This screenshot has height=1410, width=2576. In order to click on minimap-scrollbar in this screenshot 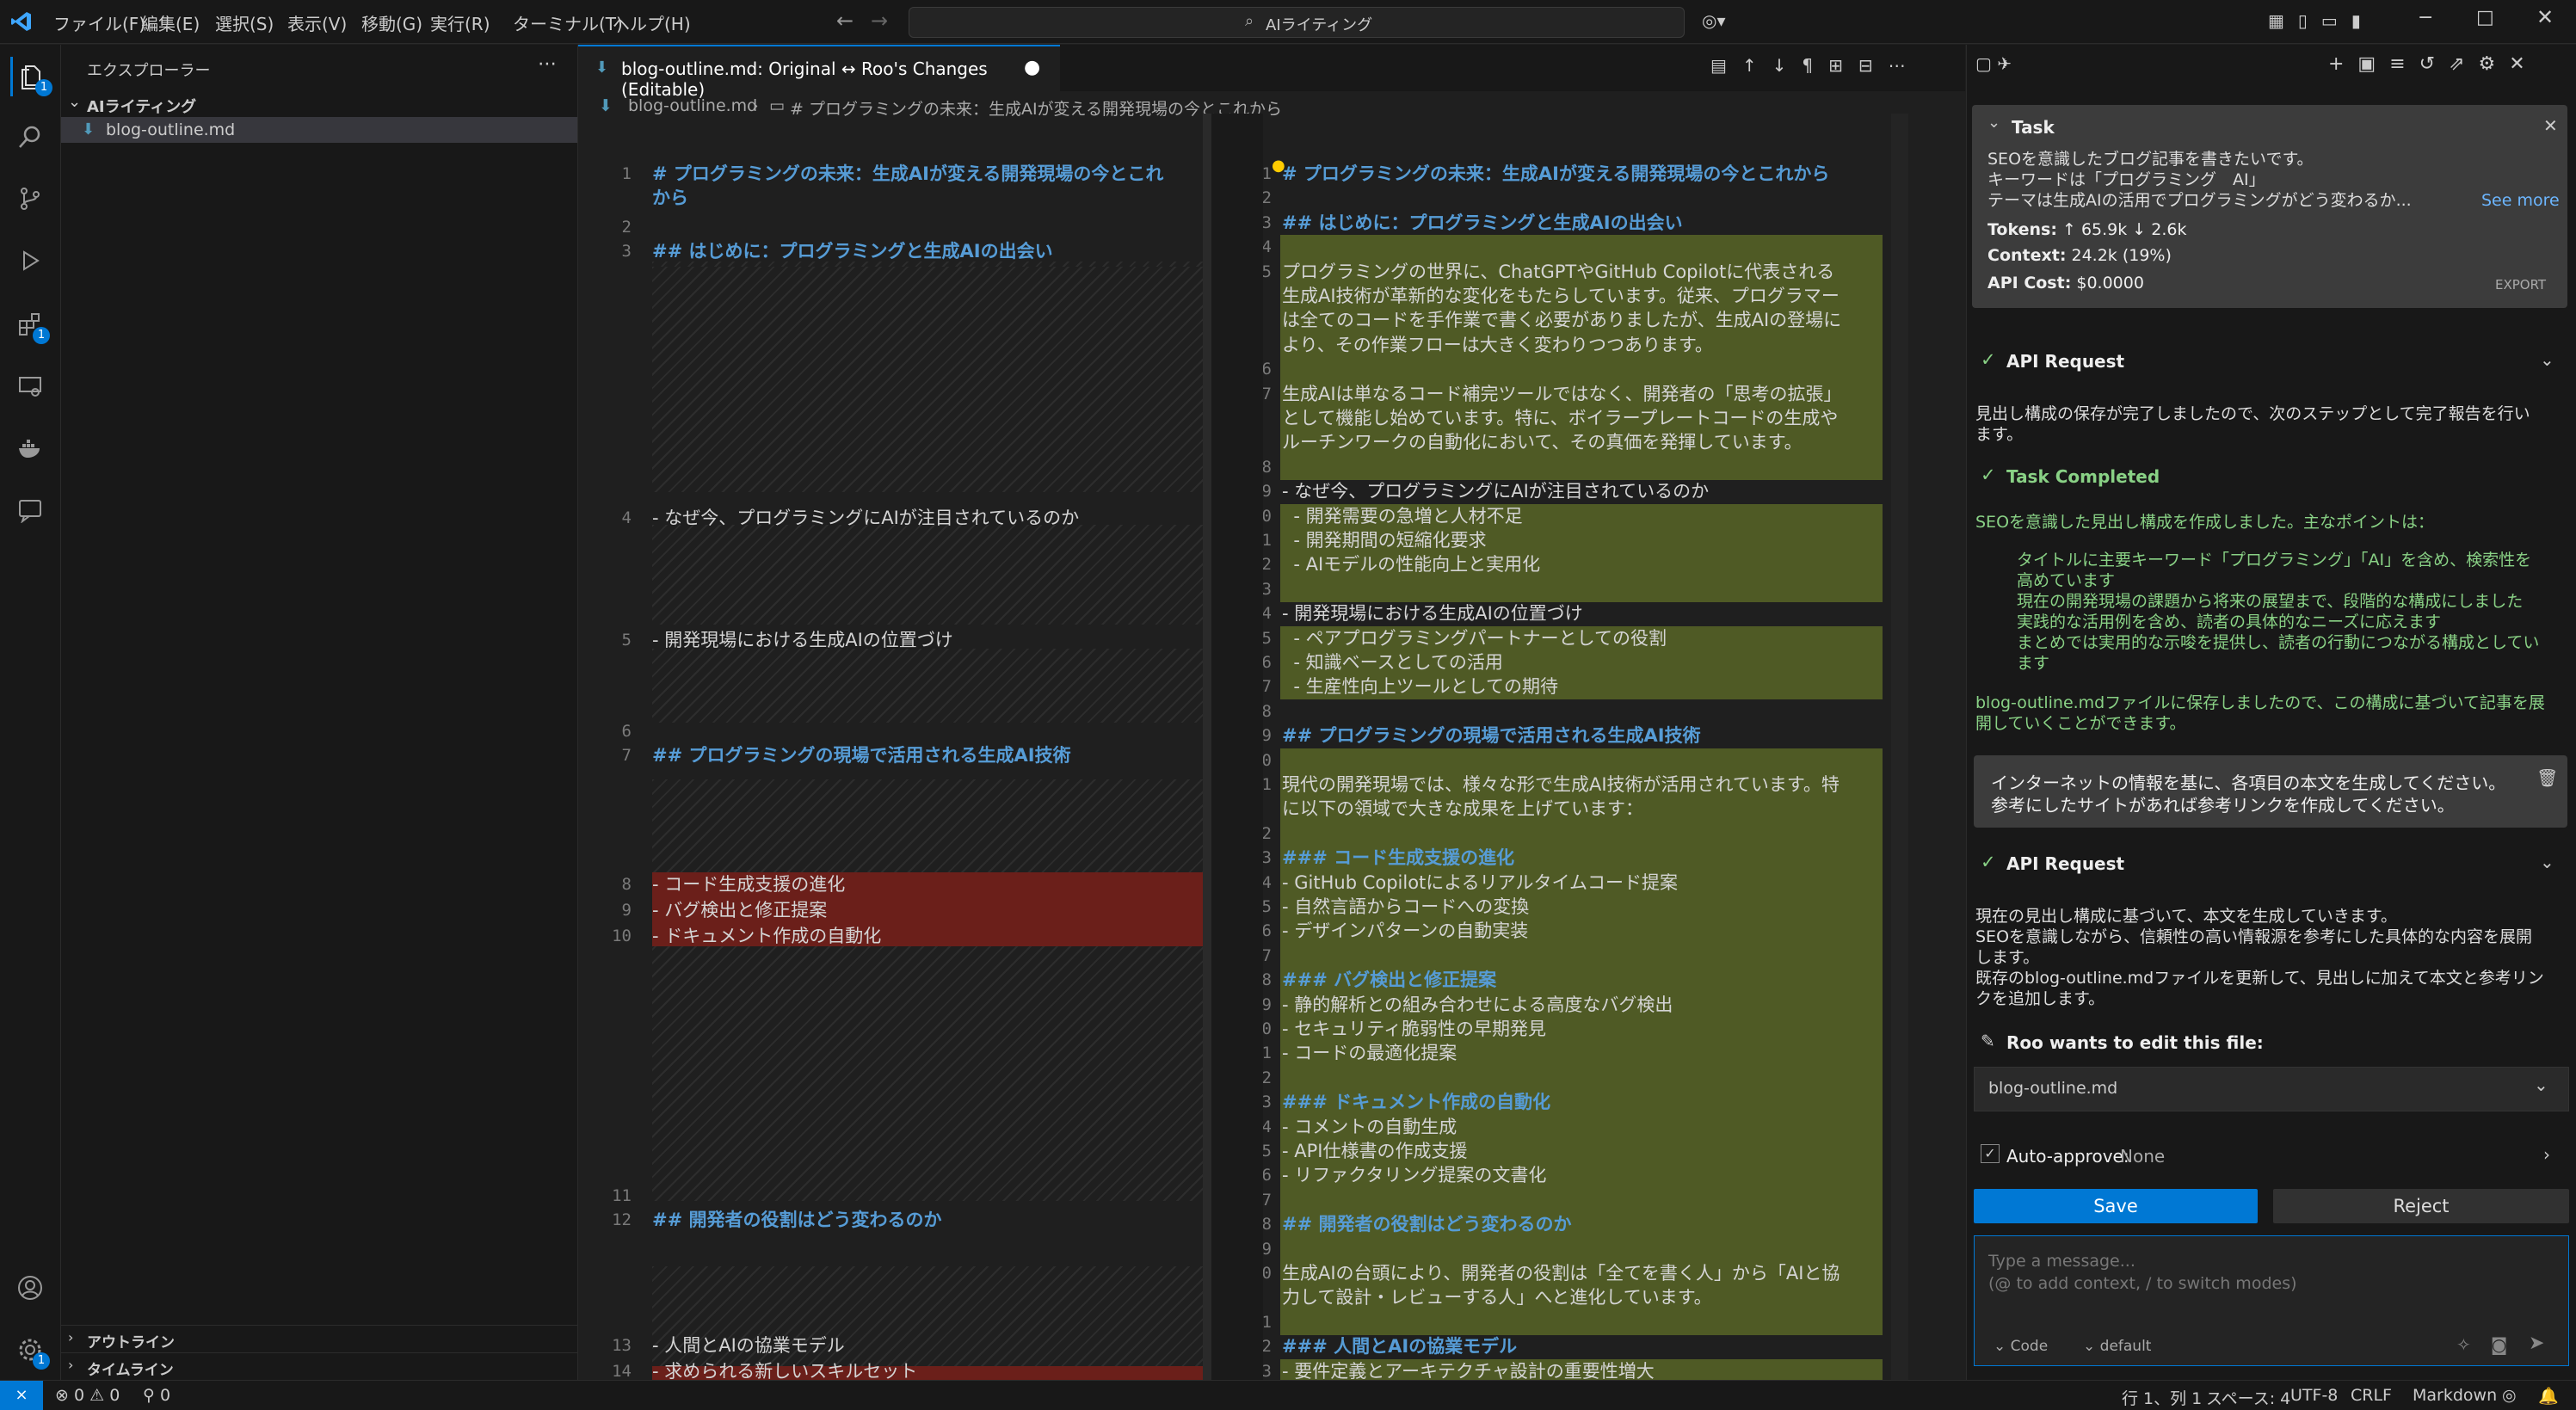, I will do `click(1207, 747)`.